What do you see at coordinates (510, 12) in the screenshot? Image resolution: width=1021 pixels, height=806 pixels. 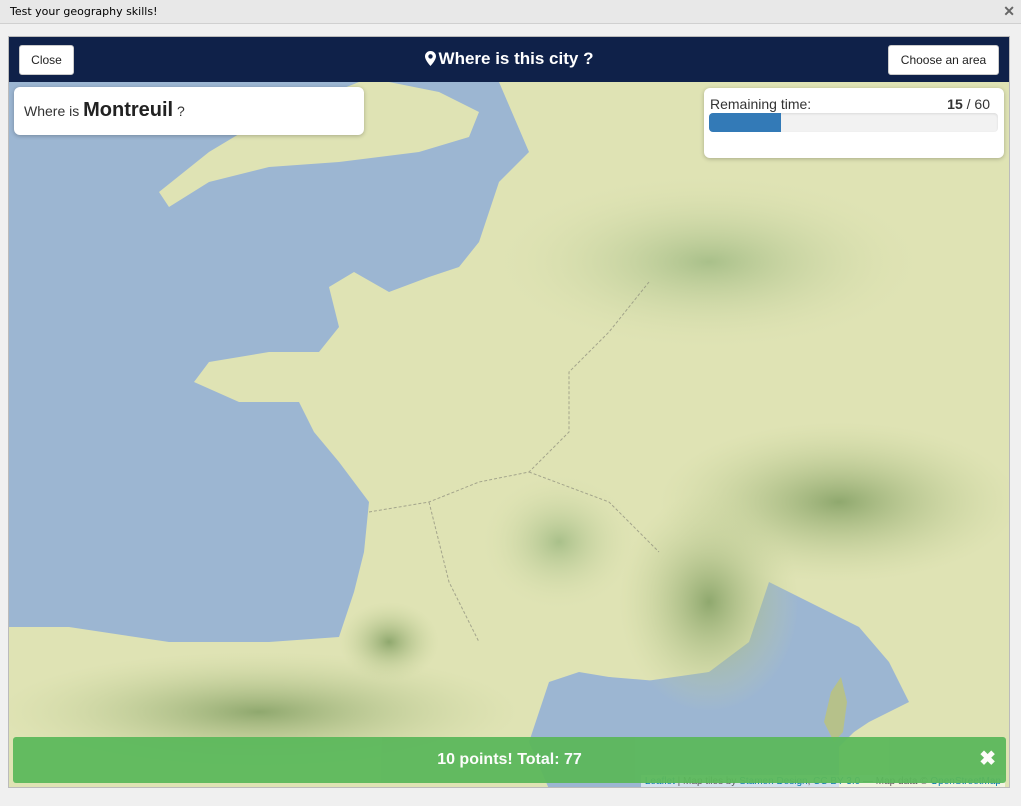 I see `window-titlebar: Test your geography skills! ✕` at bounding box center [510, 12].